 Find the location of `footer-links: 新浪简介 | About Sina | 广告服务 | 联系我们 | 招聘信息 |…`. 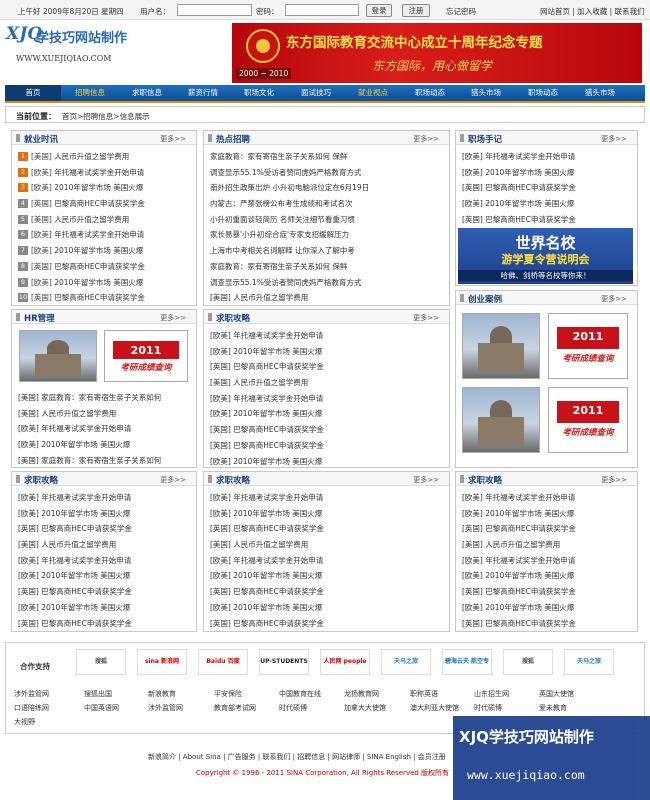

footer-links: 新浪简介 | About Sina | 广告服务 | 联系我们 | 招聘信息 |… is located at coordinates (297, 757).